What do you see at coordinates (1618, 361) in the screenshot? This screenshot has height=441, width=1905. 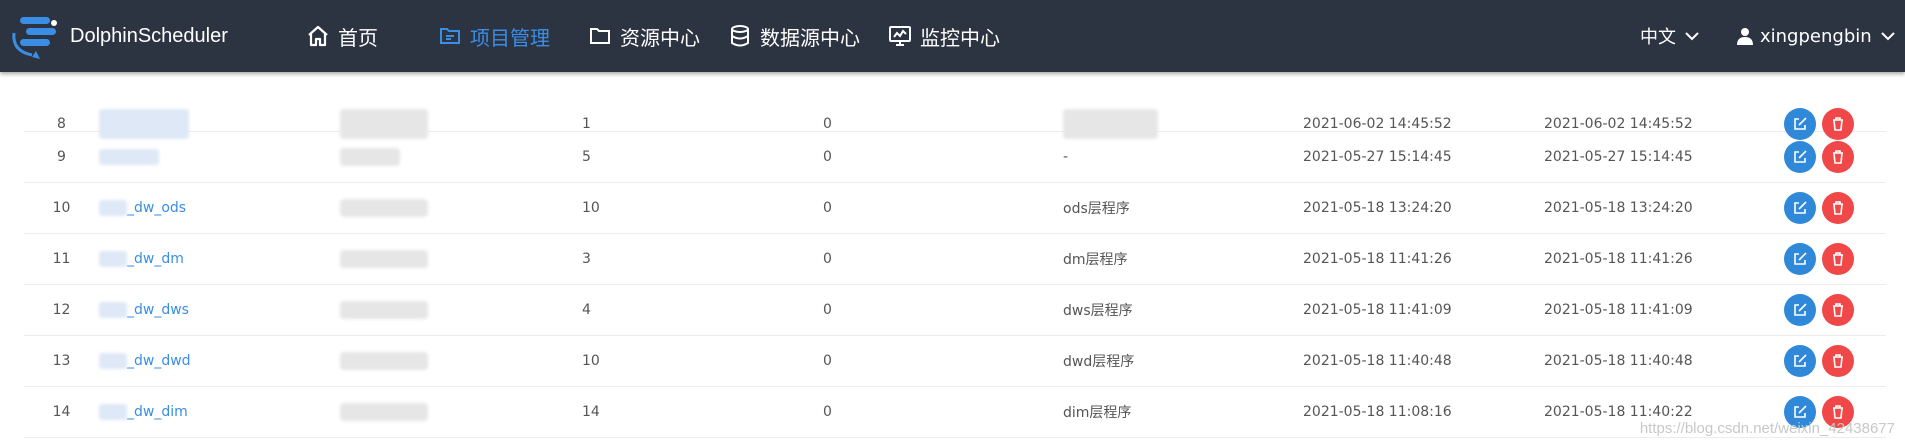 I see `update-time: 2021-05-18 11:40:48` at bounding box center [1618, 361].